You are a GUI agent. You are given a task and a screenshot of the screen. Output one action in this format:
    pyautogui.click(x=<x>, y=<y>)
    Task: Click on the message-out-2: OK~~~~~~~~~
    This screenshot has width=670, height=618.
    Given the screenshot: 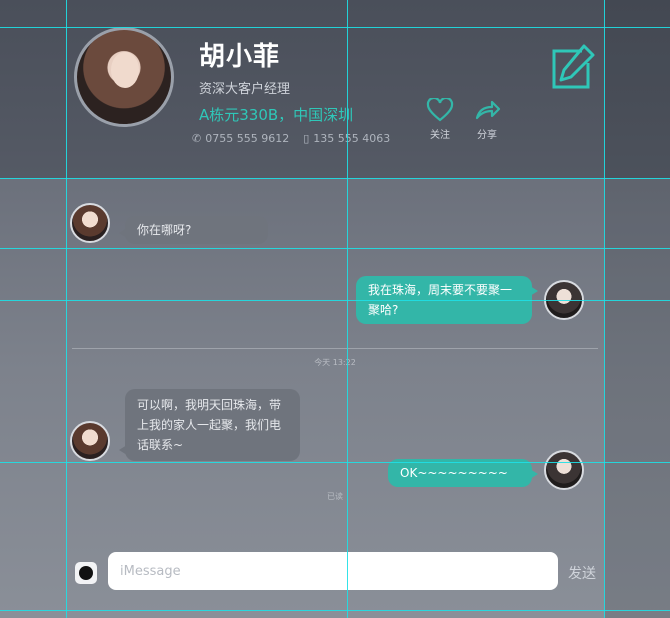 What is the action you would take?
    pyautogui.click(x=463, y=473)
    